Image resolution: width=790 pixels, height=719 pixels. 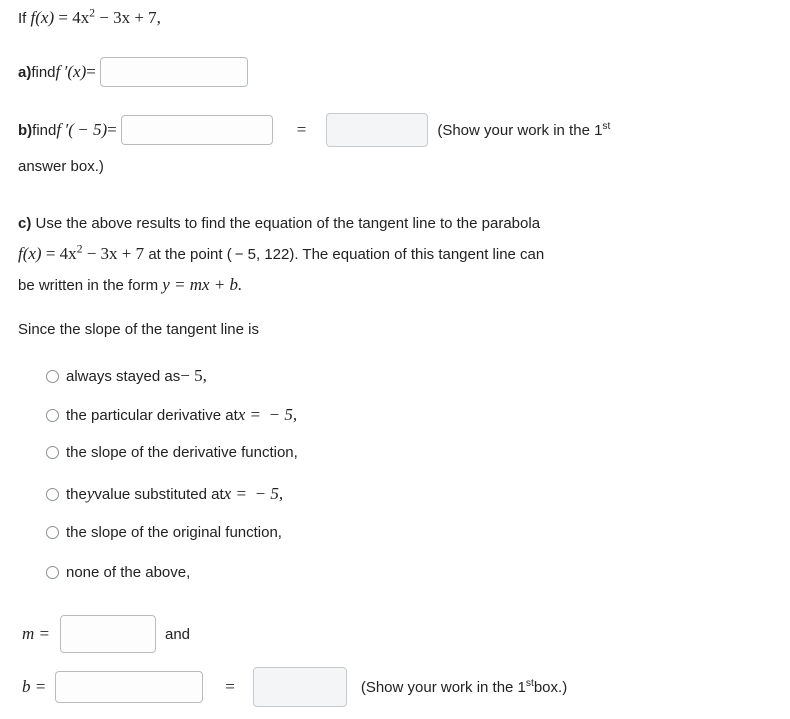 I want to click on part-a-equals: =, so click(x=91, y=71).